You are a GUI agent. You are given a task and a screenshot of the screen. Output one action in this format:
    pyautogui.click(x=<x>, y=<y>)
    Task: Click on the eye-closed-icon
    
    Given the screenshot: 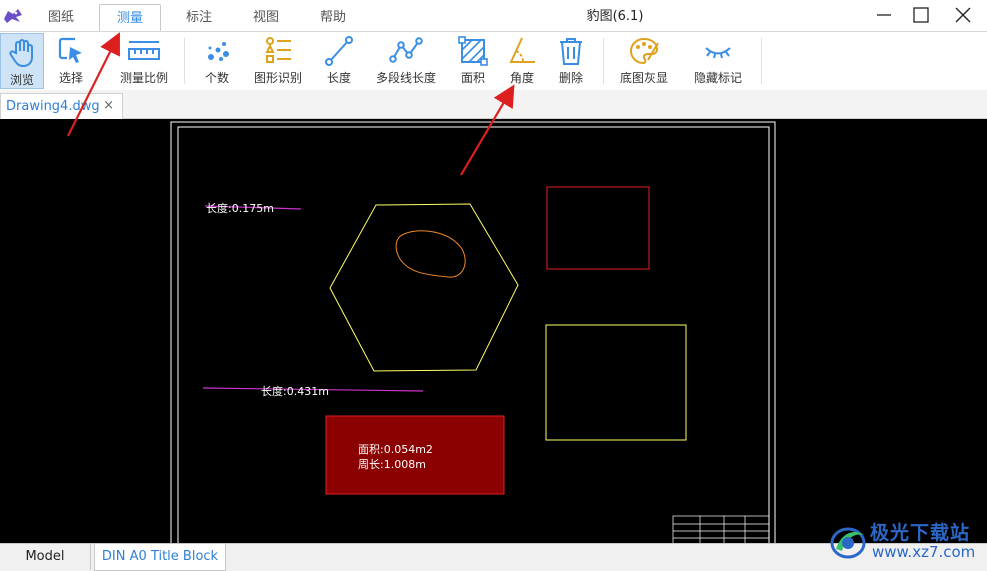 What is the action you would take?
    pyautogui.click(x=718, y=53)
    